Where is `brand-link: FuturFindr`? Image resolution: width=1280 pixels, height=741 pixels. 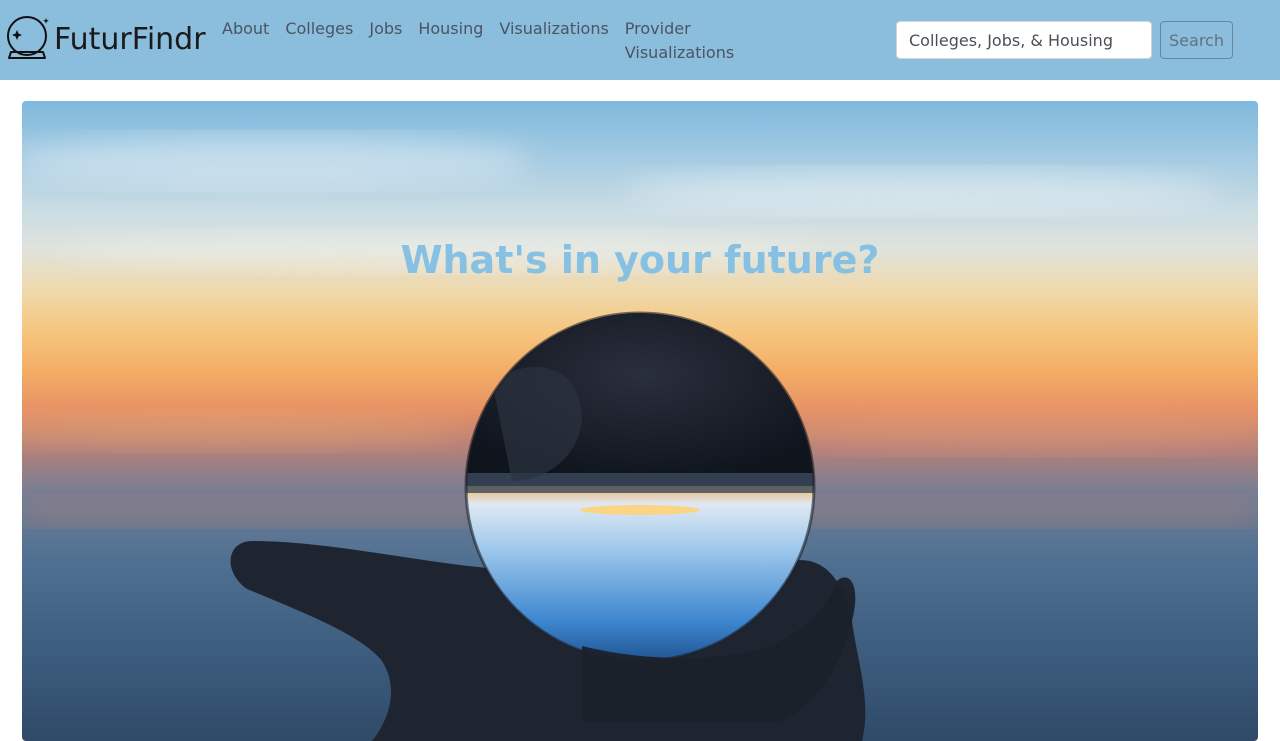 brand-link: FuturFindr is located at coordinates (104, 39).